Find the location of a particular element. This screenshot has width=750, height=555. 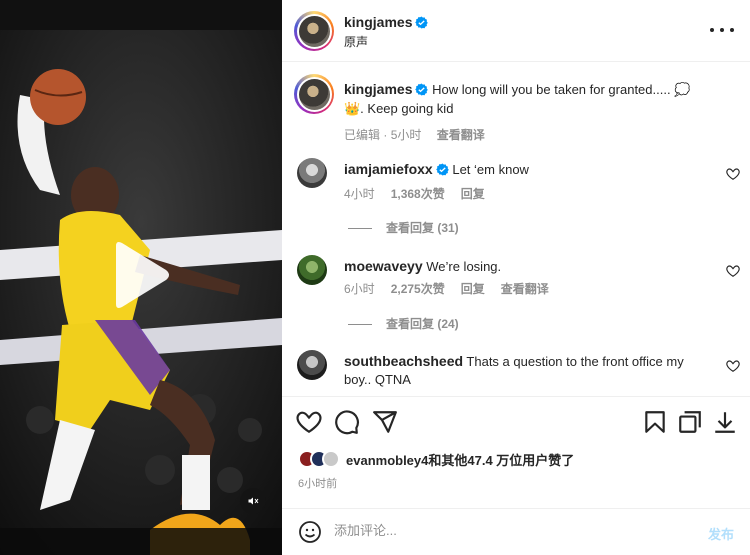

author-username: kingjames is located at coordinates (378, 22).